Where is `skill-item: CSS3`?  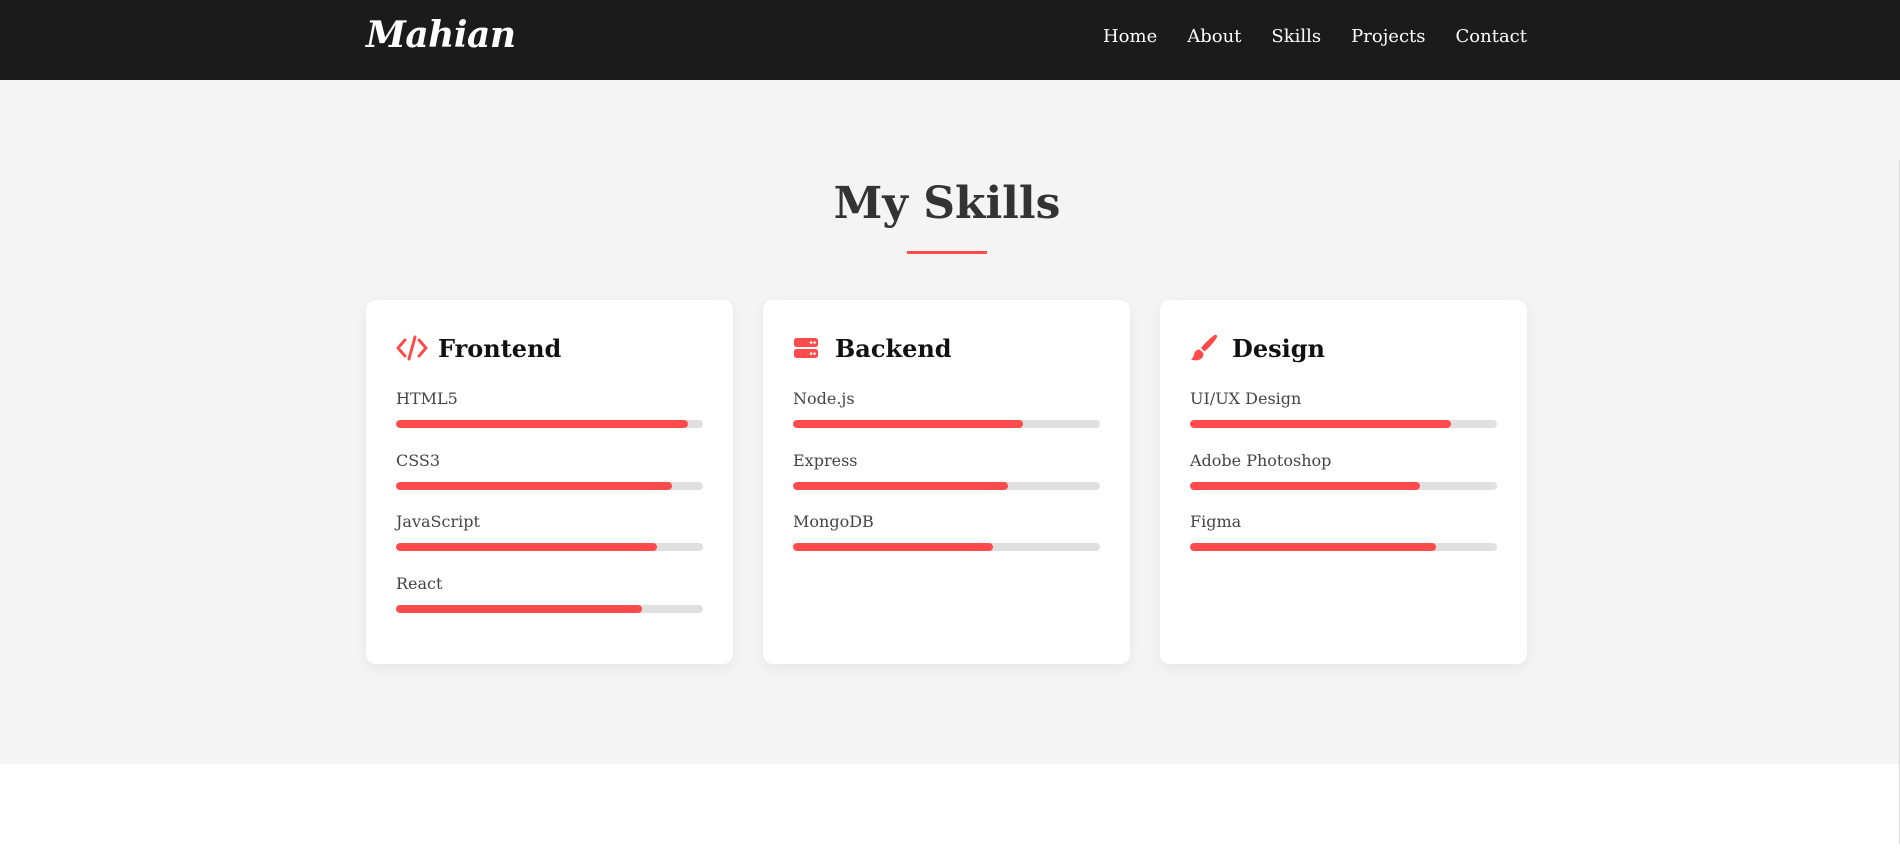 skill-item: CSS3 is located at coordinates (549, 470).